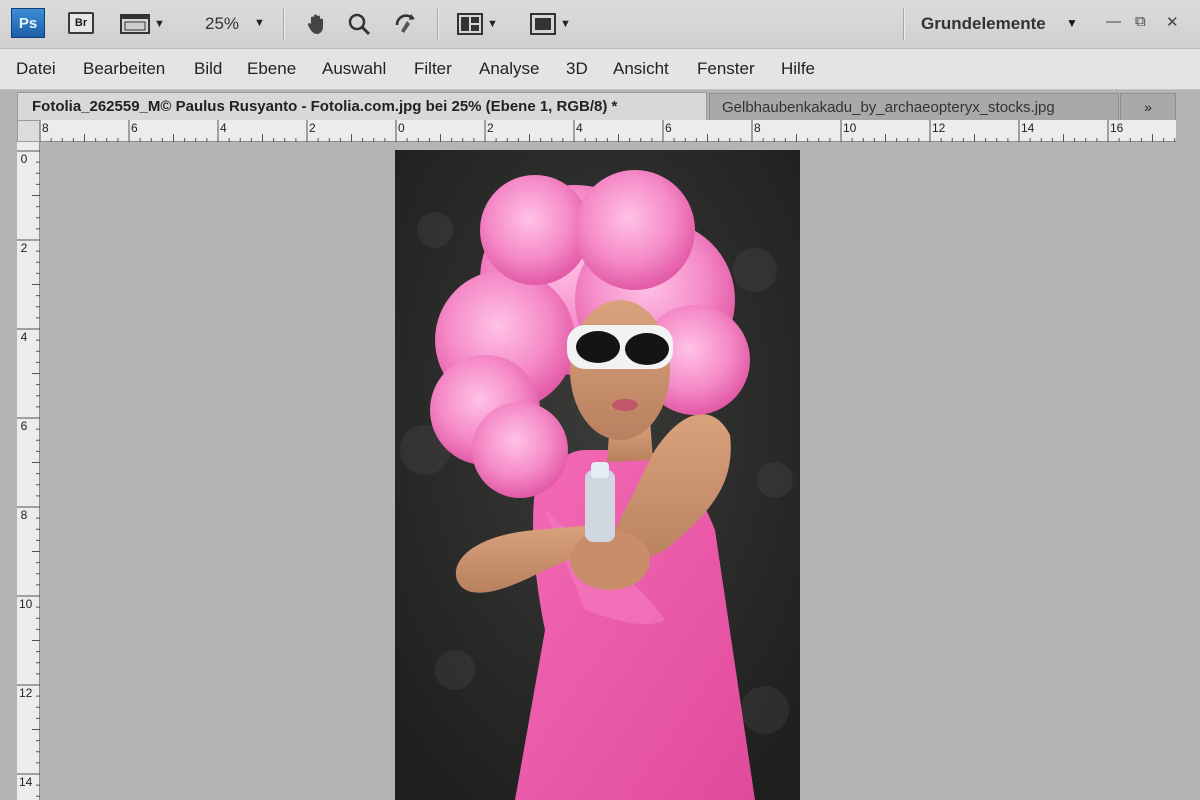 The height and width of the screenshot is (800, 1200). What do you see at coordinates (222, 24) in the screenshot?
I see `zoom-level: 25%` at bounding box center [222, 24].